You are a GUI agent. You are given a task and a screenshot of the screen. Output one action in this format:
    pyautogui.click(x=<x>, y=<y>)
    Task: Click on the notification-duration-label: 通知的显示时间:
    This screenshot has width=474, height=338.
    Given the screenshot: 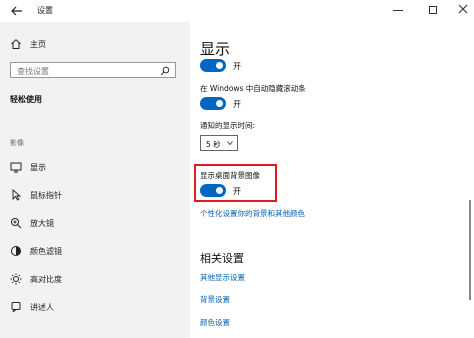 What is the action you would take?
    pyautogui.click(x=228, y=125)
    